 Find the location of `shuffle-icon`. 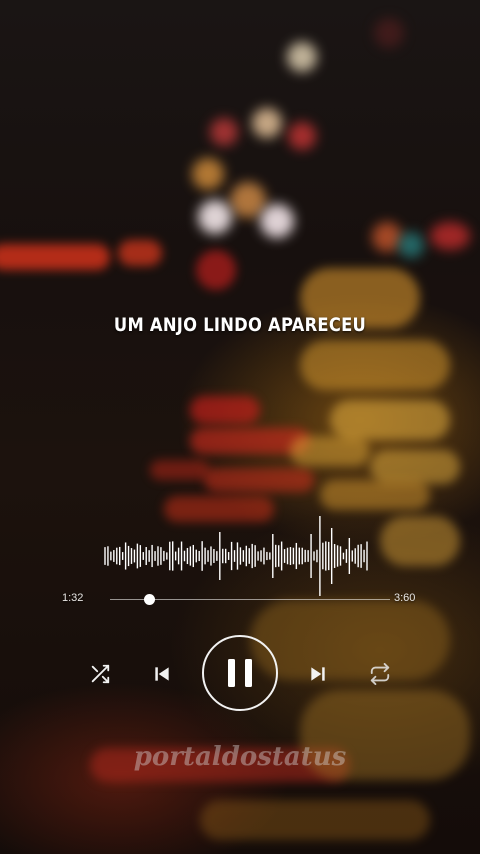

shuffle-icon is located at coordinates (100, 674).